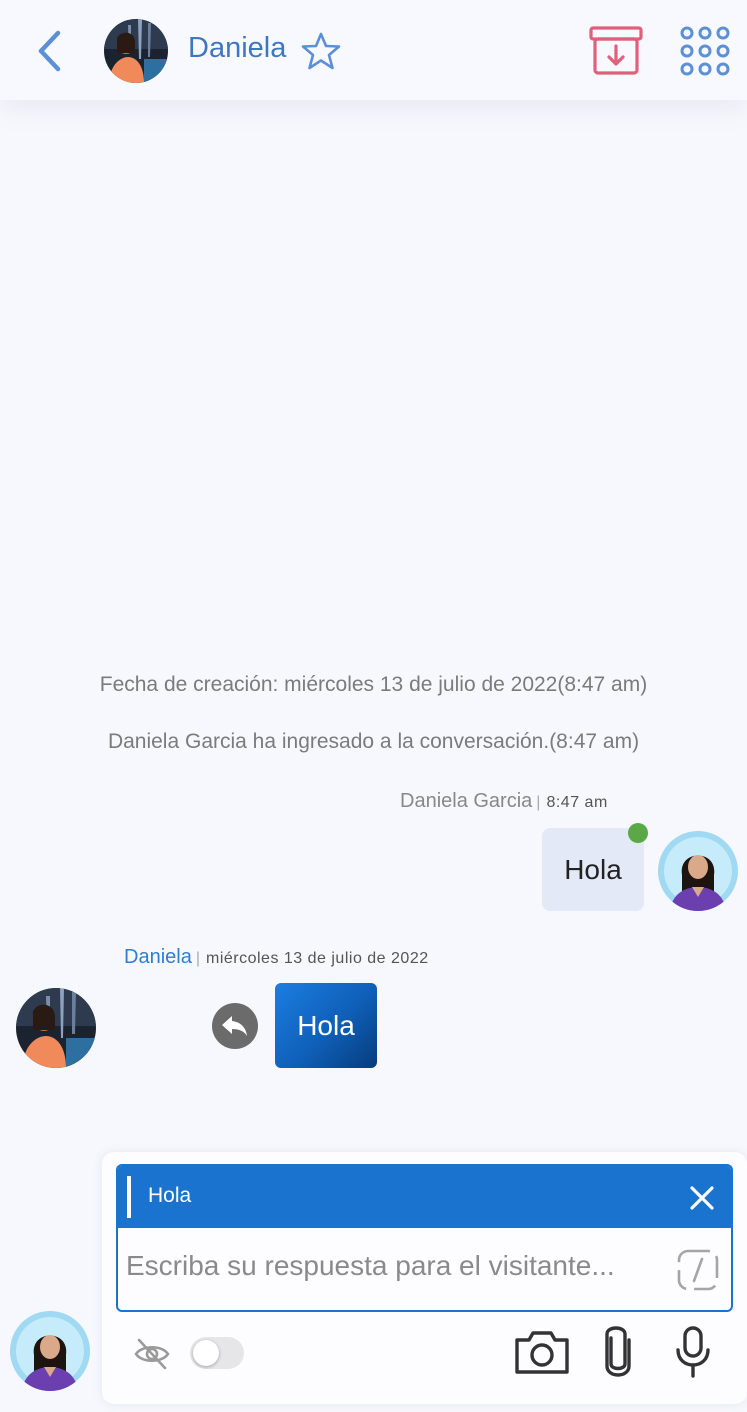  I want to click on favorite-button, so click(321, 51).